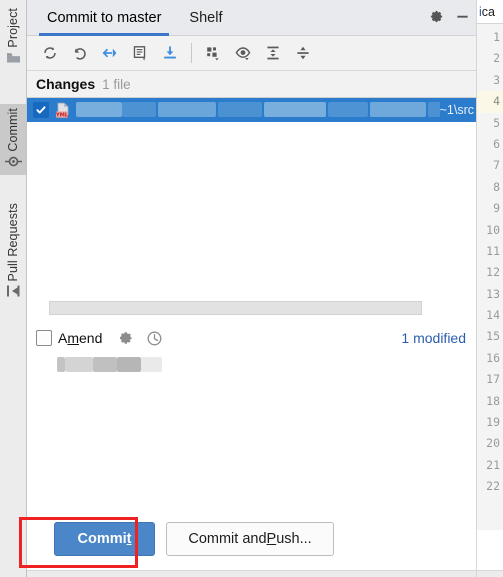  Describe the element at coordinates (235, 308) in the screenshot. I see `commit-message-input` at that location.